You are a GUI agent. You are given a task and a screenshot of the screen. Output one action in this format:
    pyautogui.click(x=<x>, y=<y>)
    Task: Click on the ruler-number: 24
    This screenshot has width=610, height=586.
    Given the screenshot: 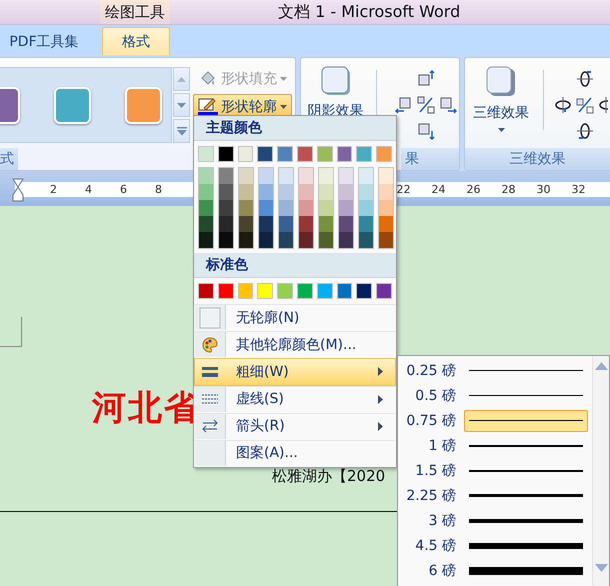 What is the action you would take?
    pyautogui.click(x=438, y=189)
    